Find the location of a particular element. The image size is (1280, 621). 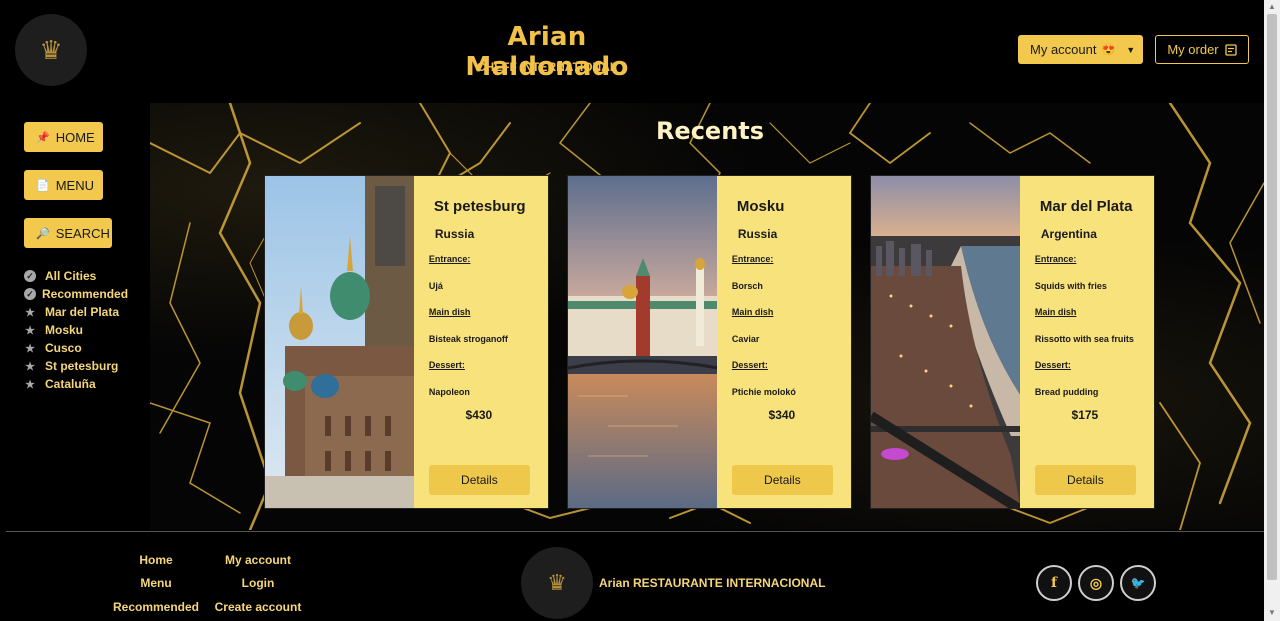

menu-button: 📄 MENU is located at coordinates (63, 185).